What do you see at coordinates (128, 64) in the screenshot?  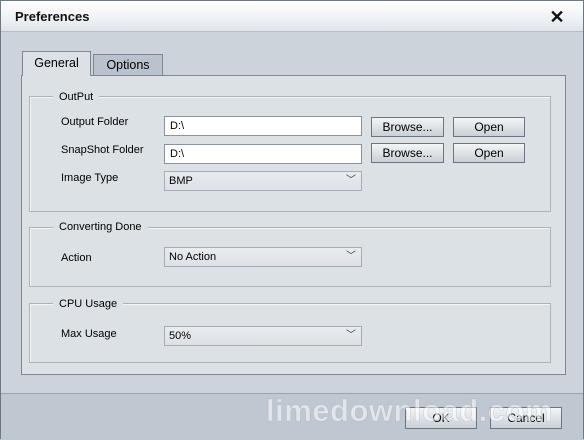 I see `tab-options: Options` at bounding box center [128, 64].